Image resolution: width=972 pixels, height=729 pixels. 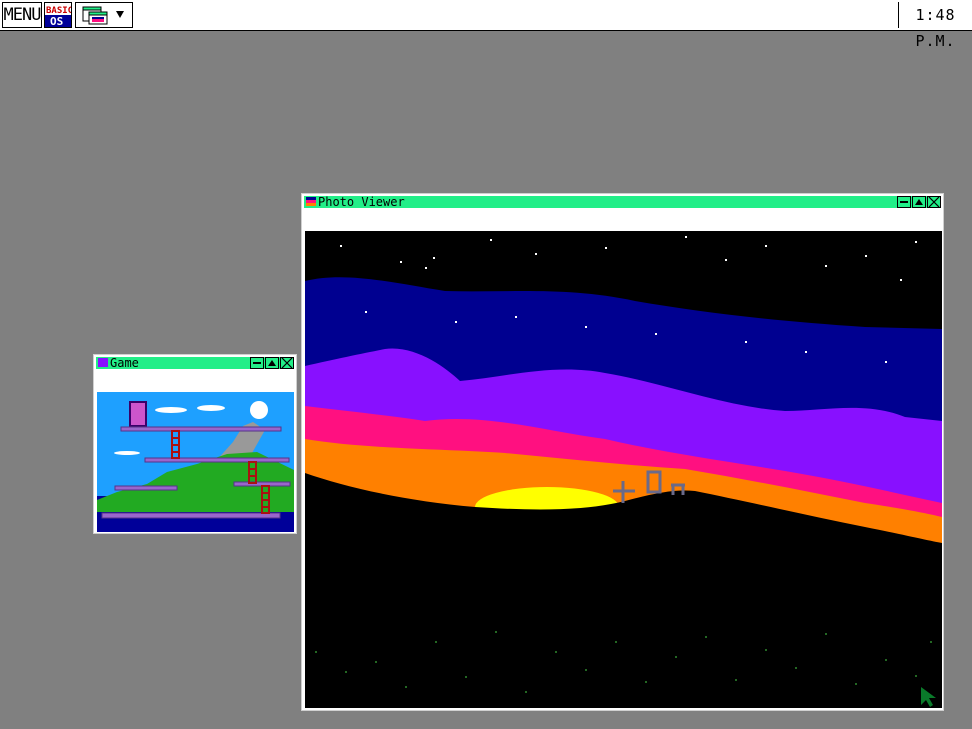 I want to click on taskbar: MENU BASIC OS 1:48 P.M., so click(x=486, y=25).